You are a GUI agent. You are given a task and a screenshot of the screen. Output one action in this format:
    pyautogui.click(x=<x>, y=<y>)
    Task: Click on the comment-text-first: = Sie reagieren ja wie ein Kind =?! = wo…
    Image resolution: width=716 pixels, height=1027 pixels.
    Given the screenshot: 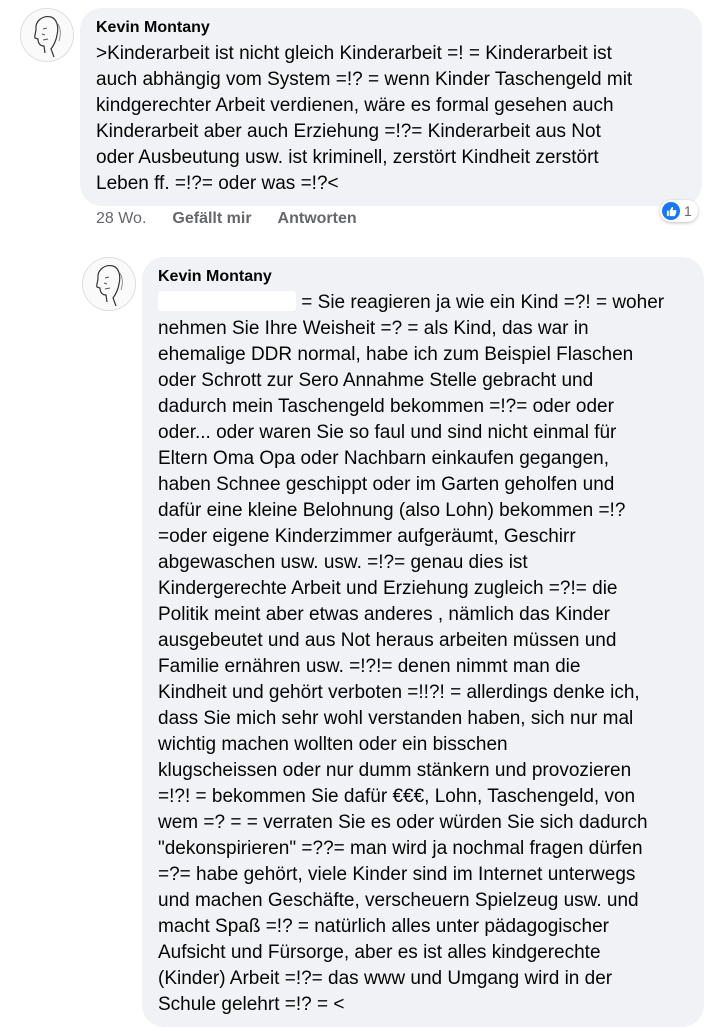 What is the action you would take?
    pyautogui.click(x=480, y=302)
    